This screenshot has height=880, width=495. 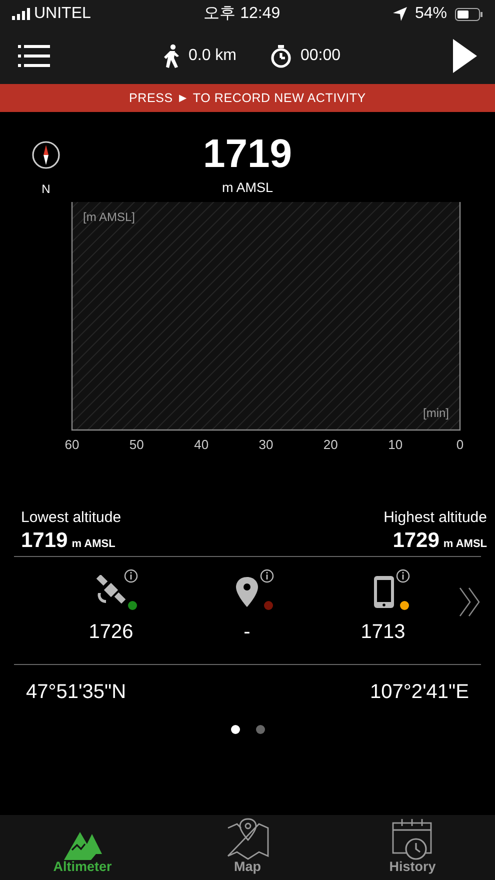 What do you see at coordinates (21, 14) in the screenshot?
I see `signal-icon` at bounding box center [21, 14].